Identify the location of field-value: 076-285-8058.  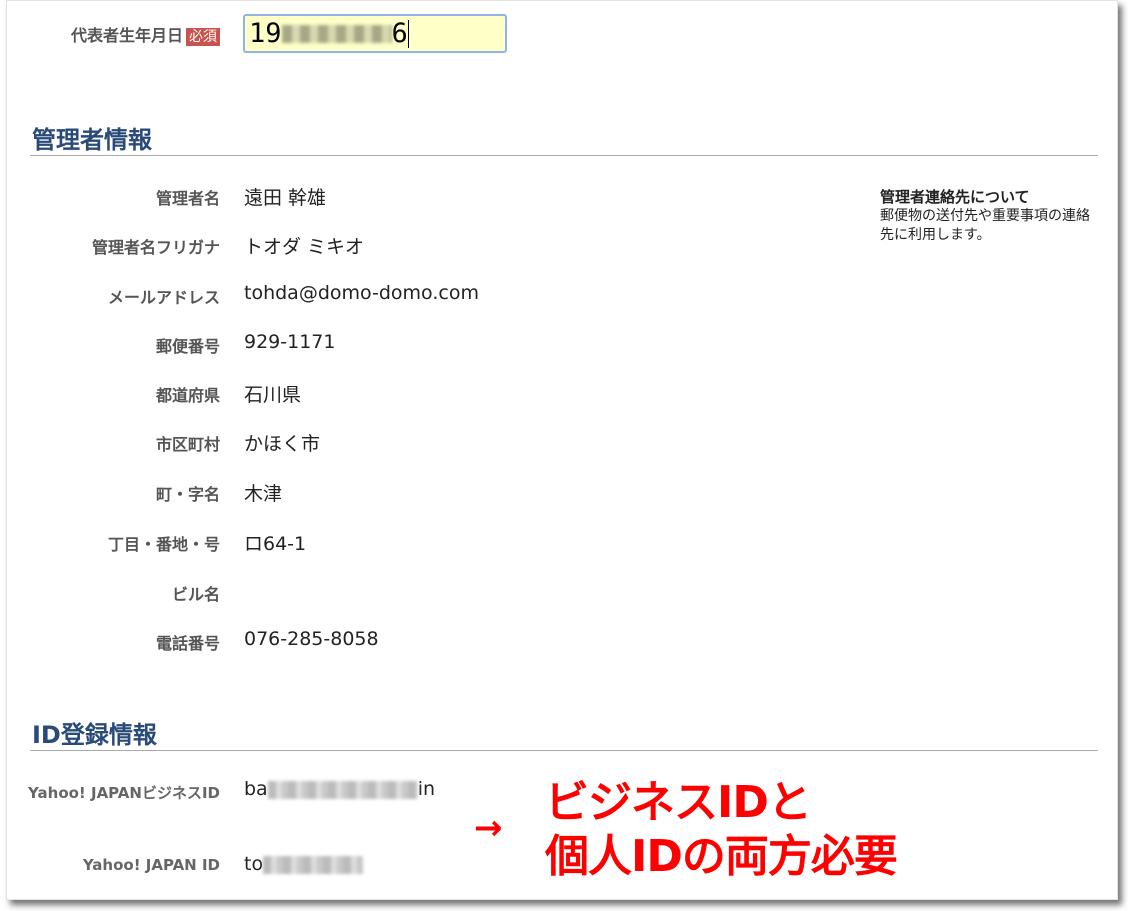
(311, 639).